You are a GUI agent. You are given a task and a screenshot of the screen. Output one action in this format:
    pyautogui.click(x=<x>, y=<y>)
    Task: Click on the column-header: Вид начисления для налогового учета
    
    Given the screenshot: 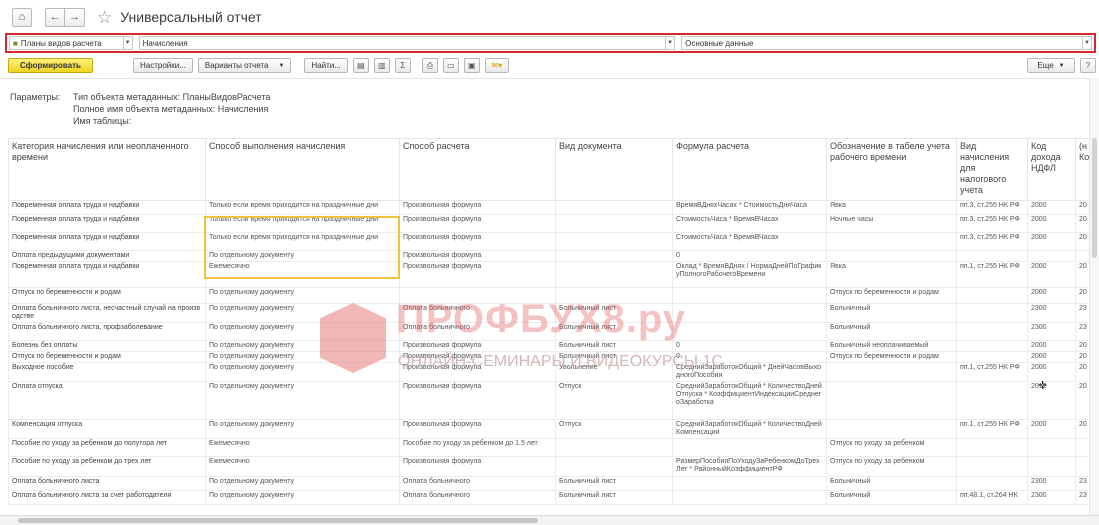 What is the action you would take?
    pyautogui.click(x=992, y=169)
    